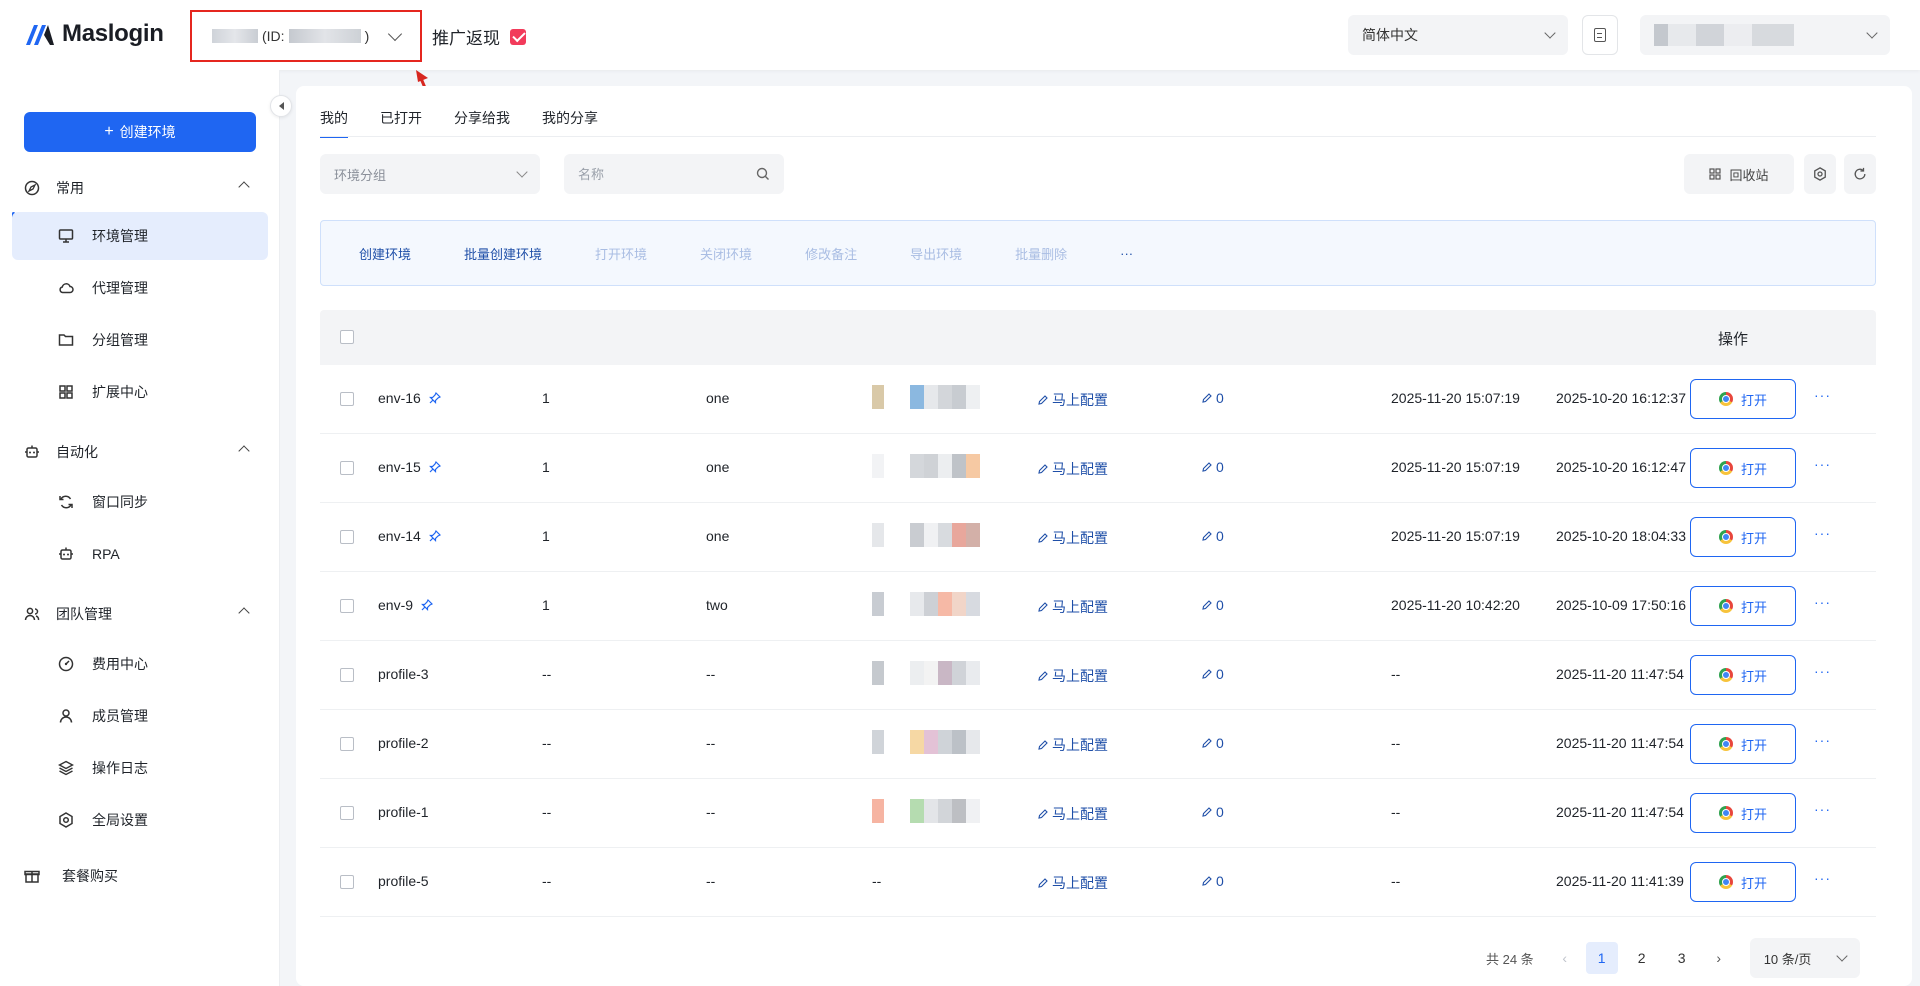 Image resolution: width=1920 pixels, height=986 pixels. What do you see at coordinates (726, 253) in the screenshot?
I see `action-close-environment: 关闭环境` at bounding box center [726, 253].